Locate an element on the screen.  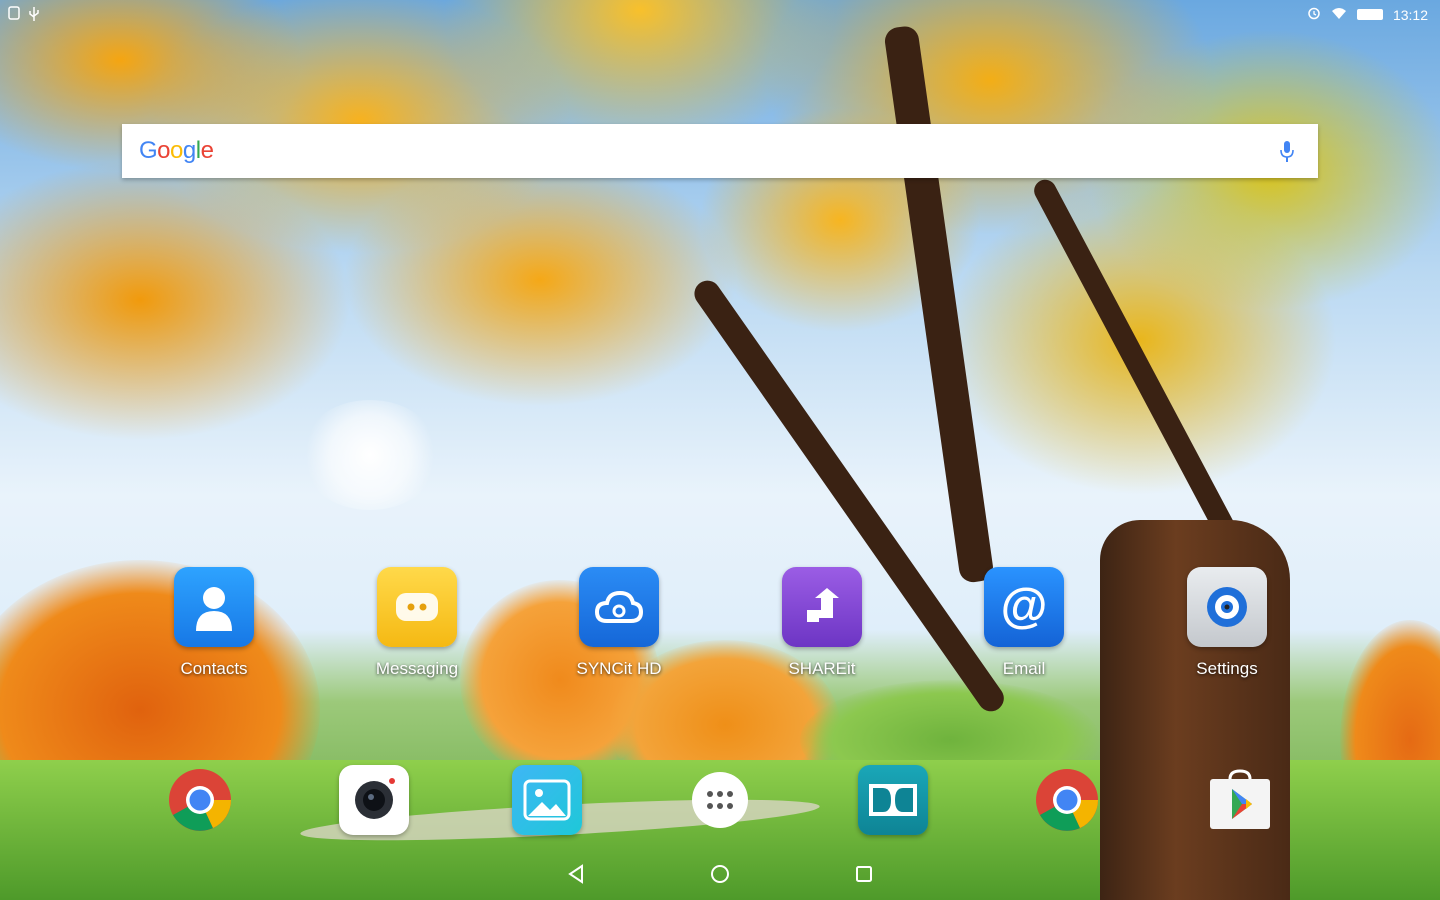
back-icon is located at coordinates (576, 874).